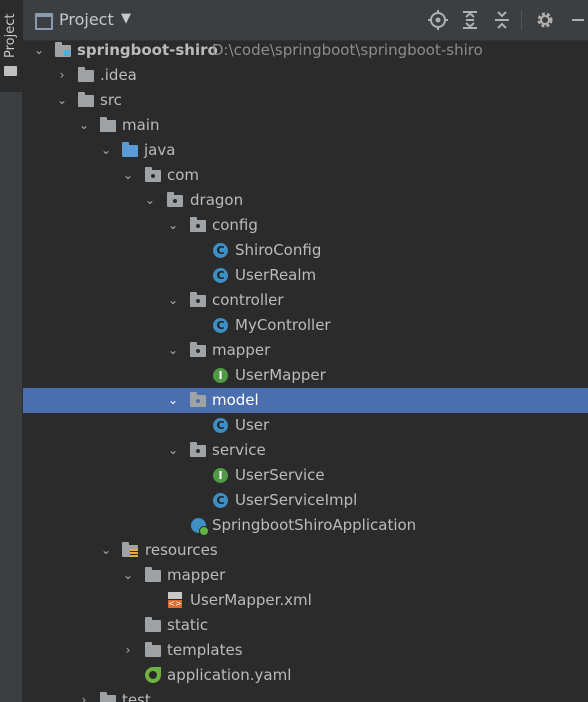 This screenshot has height=702, width=588. What do you see at coordinates (314, 525) in the screenshot?
I see `class-label: SpringbootShiroApplication` at bounding box center [314, 525].